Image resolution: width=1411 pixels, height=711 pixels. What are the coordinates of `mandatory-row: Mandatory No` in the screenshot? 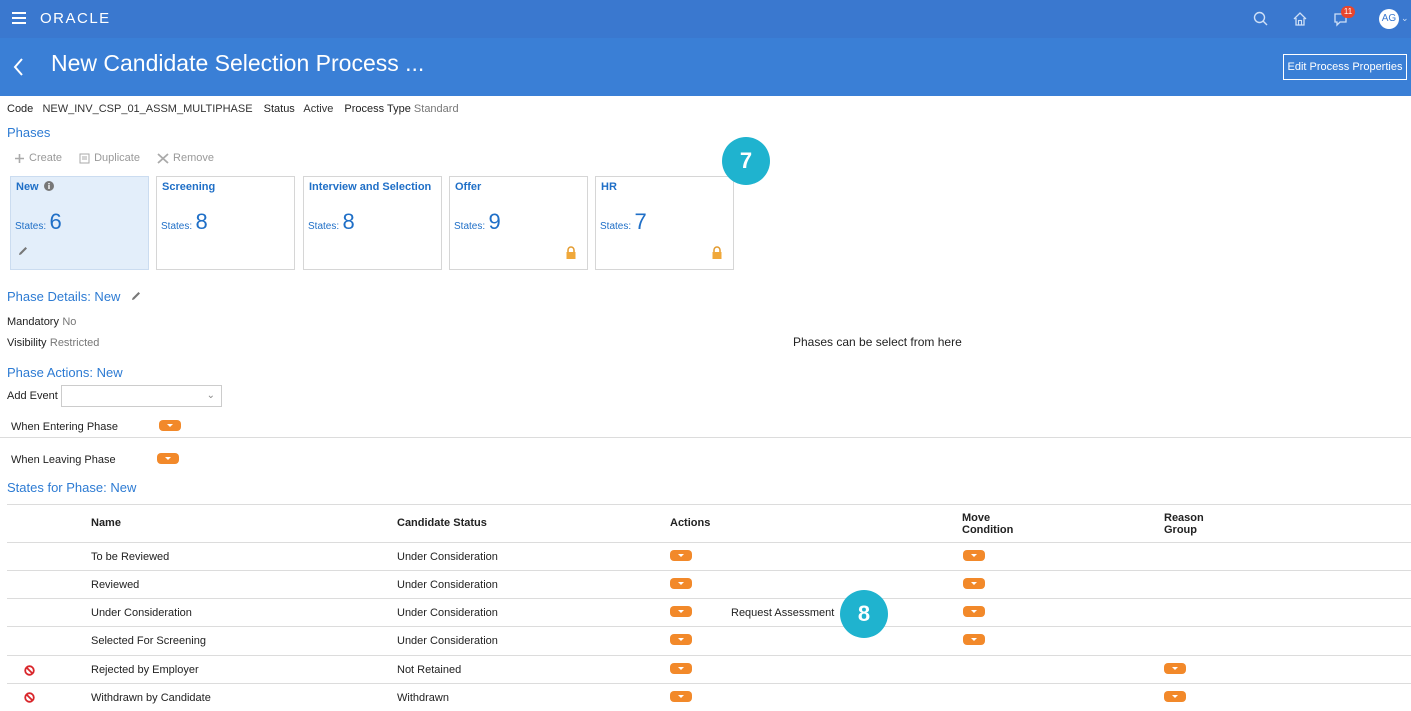 It's located at (41, 321).